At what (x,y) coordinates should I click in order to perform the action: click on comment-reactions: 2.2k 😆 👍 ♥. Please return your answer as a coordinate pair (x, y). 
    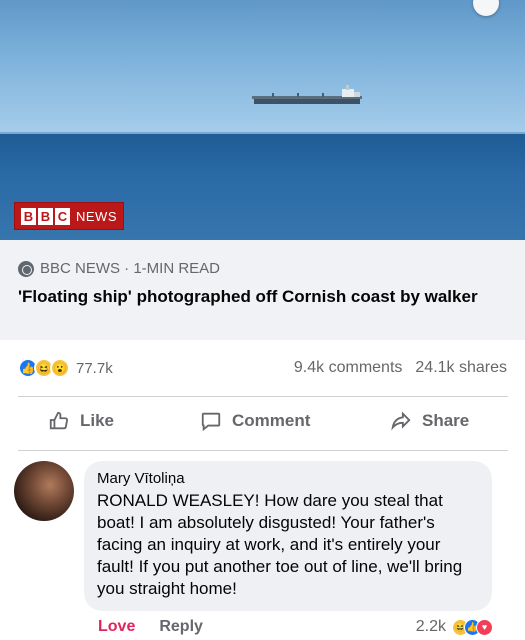
    Looking at the image, I should click on (454, 627).